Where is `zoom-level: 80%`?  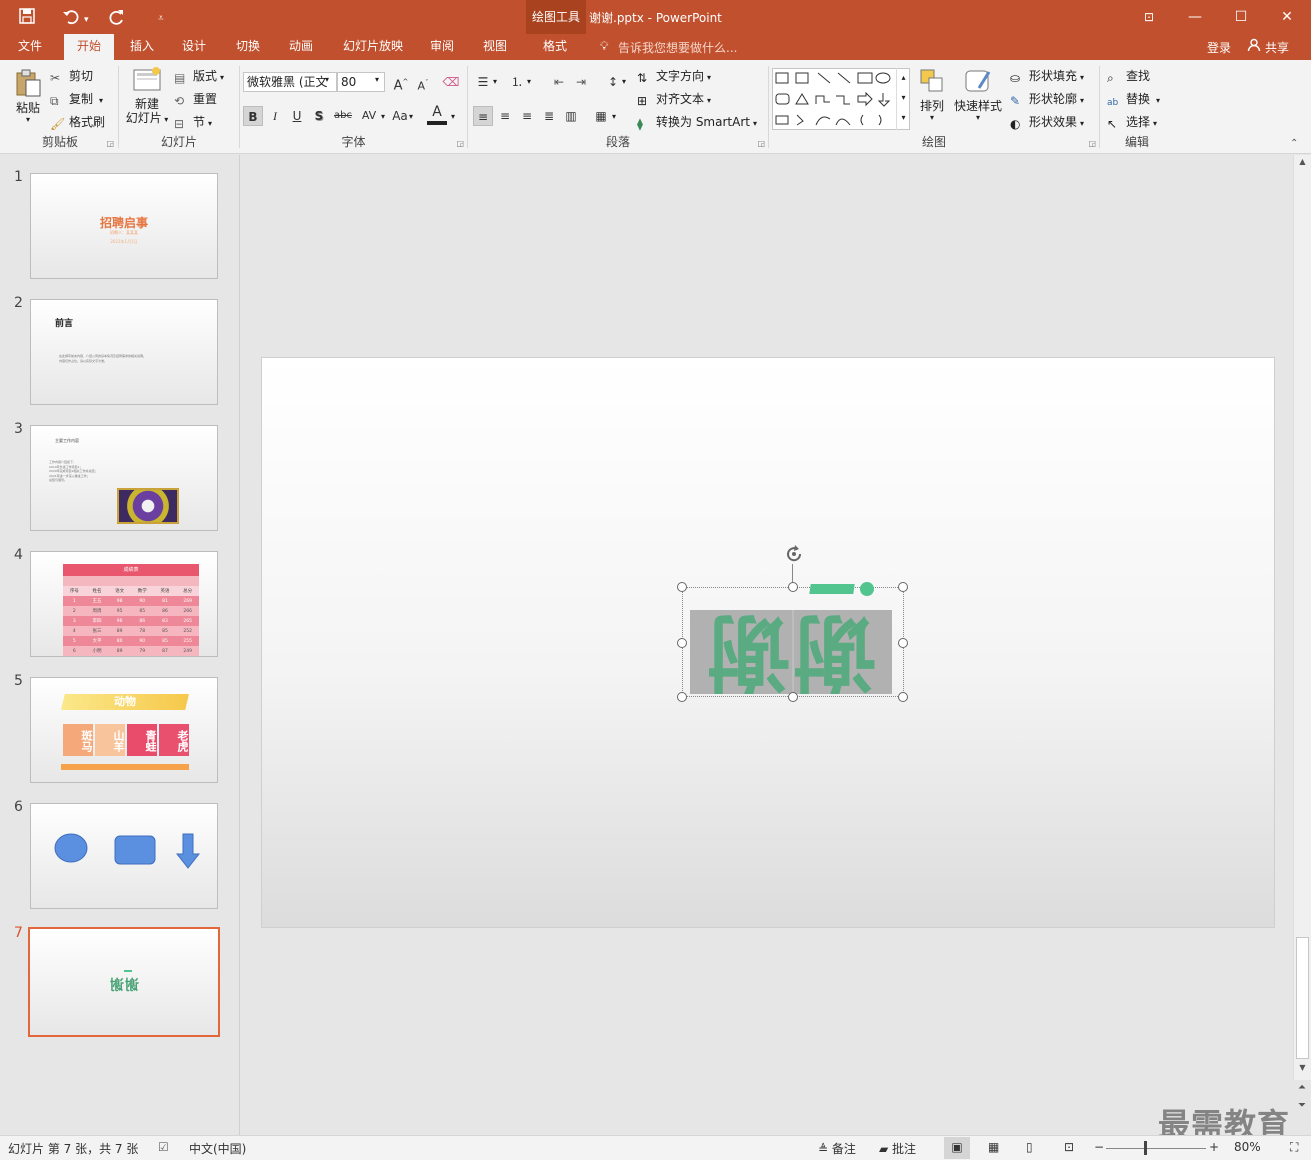 zoom-level: 80% is located at coordinates (1247, 1147).